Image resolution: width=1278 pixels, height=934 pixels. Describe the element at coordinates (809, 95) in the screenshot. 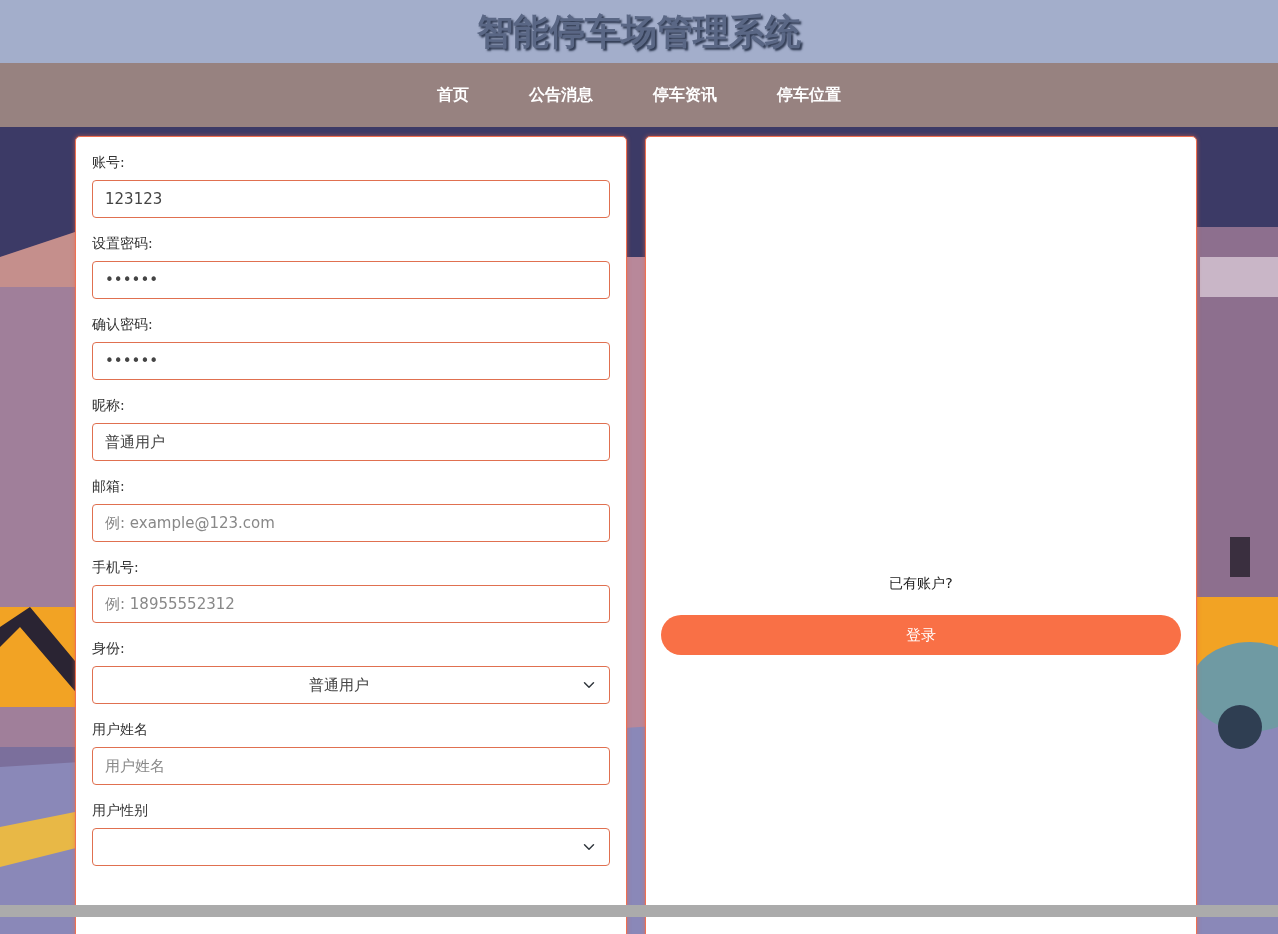

I see `nav-link: 停车位置` at that location.